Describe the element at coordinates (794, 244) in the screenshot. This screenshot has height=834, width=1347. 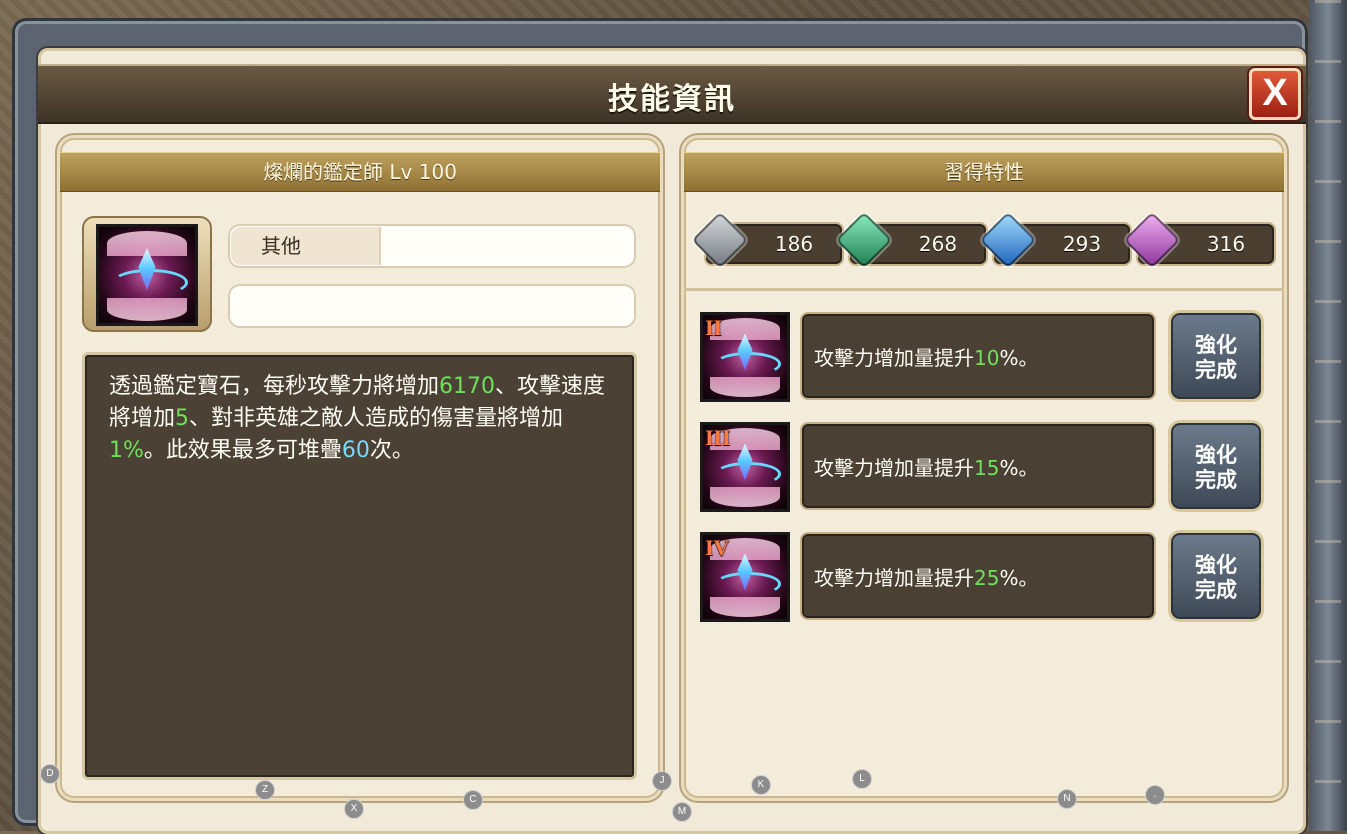
I see `gem-count-value: 186` at that location.